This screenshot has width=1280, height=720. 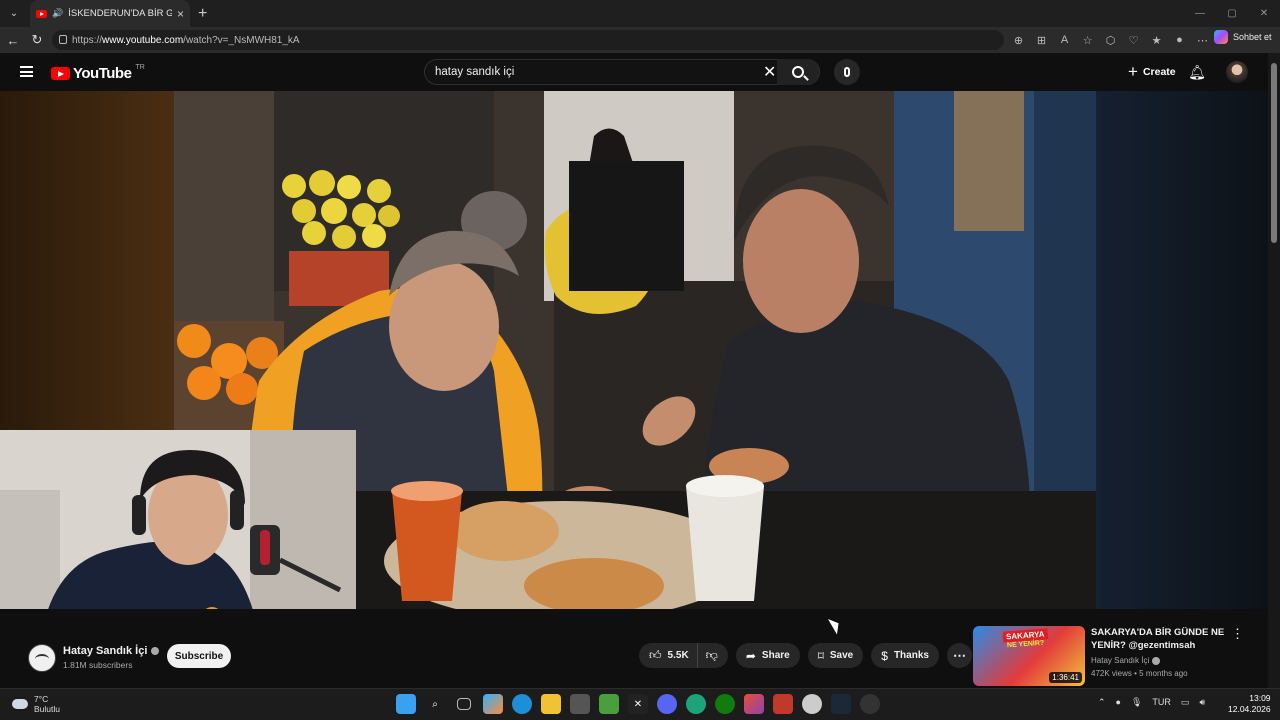 I want to click on voice-search-button, so click(x=847, y=72).